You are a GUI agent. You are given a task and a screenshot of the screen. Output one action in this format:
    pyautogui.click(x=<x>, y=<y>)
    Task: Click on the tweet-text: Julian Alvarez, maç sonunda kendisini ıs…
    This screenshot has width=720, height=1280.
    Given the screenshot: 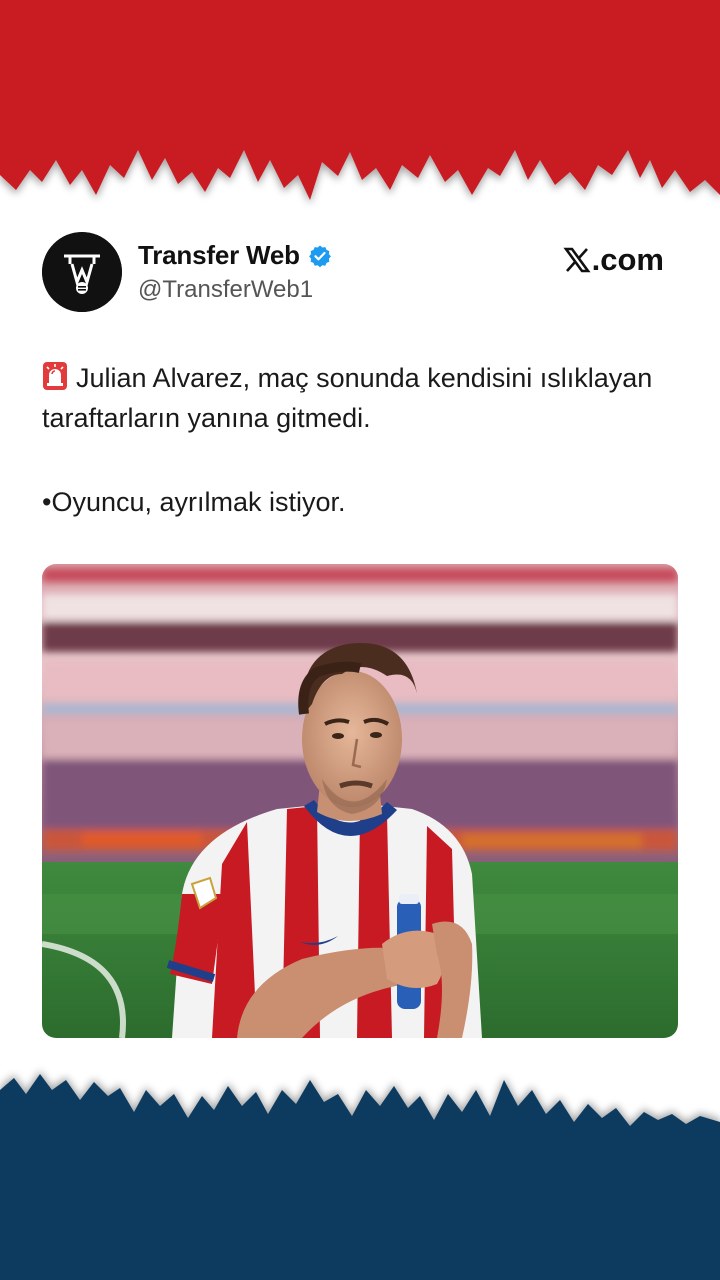 What is the action you would take?
    pyautogui.click(x=362, y=440)
    